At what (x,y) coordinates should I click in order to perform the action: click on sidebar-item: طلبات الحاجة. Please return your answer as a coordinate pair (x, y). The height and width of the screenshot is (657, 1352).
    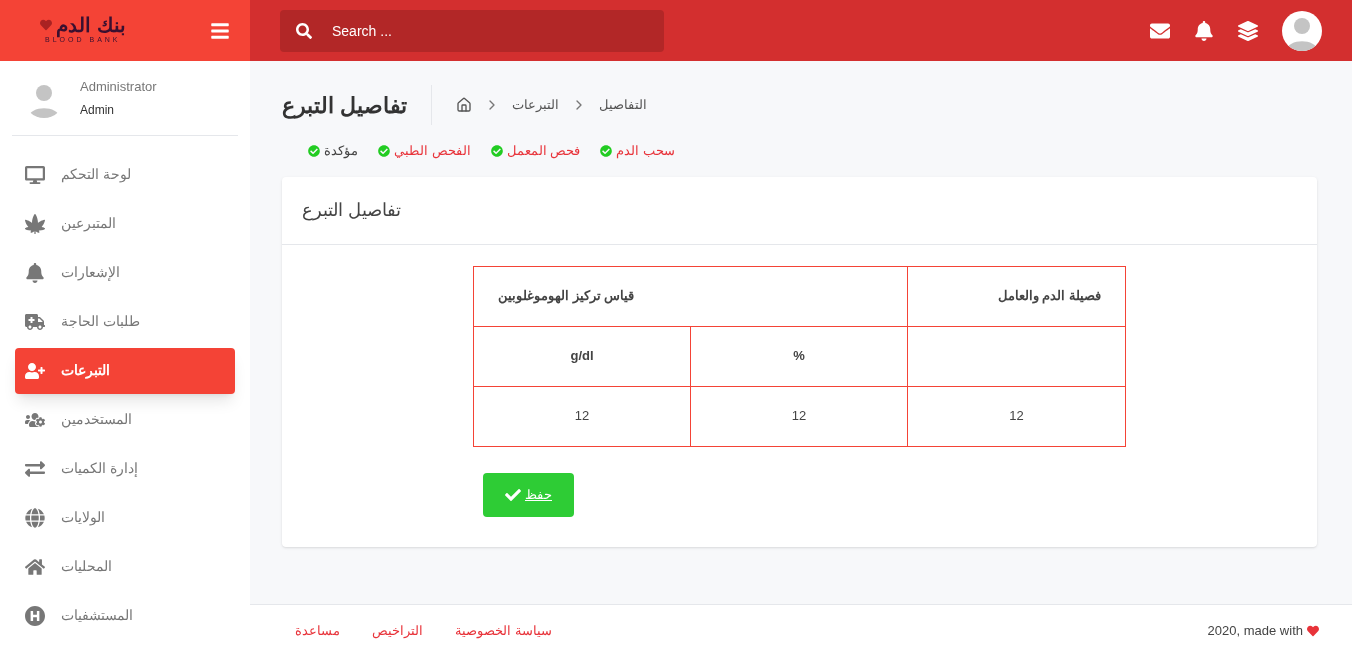
    Looking at the image, I should click on (125, 321).